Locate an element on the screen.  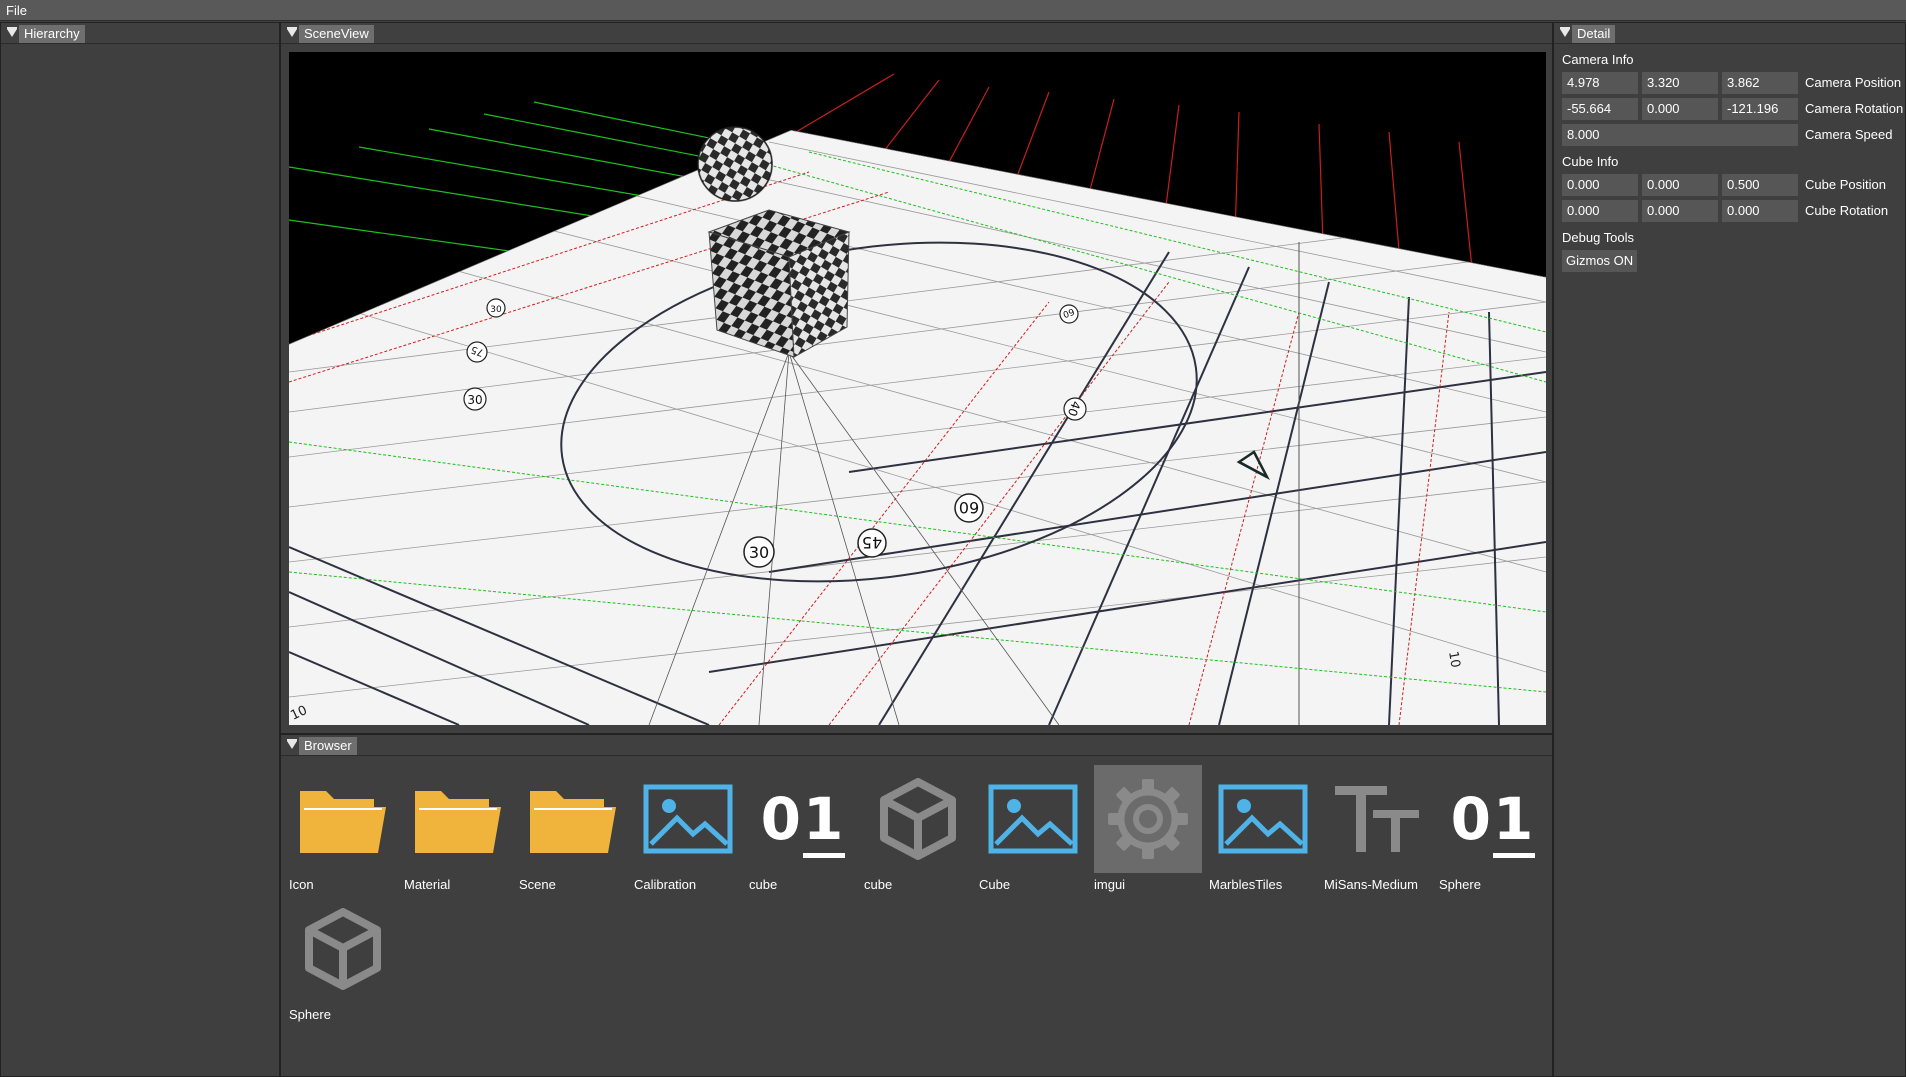
camera-speed-label: Camera Speed is located at coordinates (1849, 134).